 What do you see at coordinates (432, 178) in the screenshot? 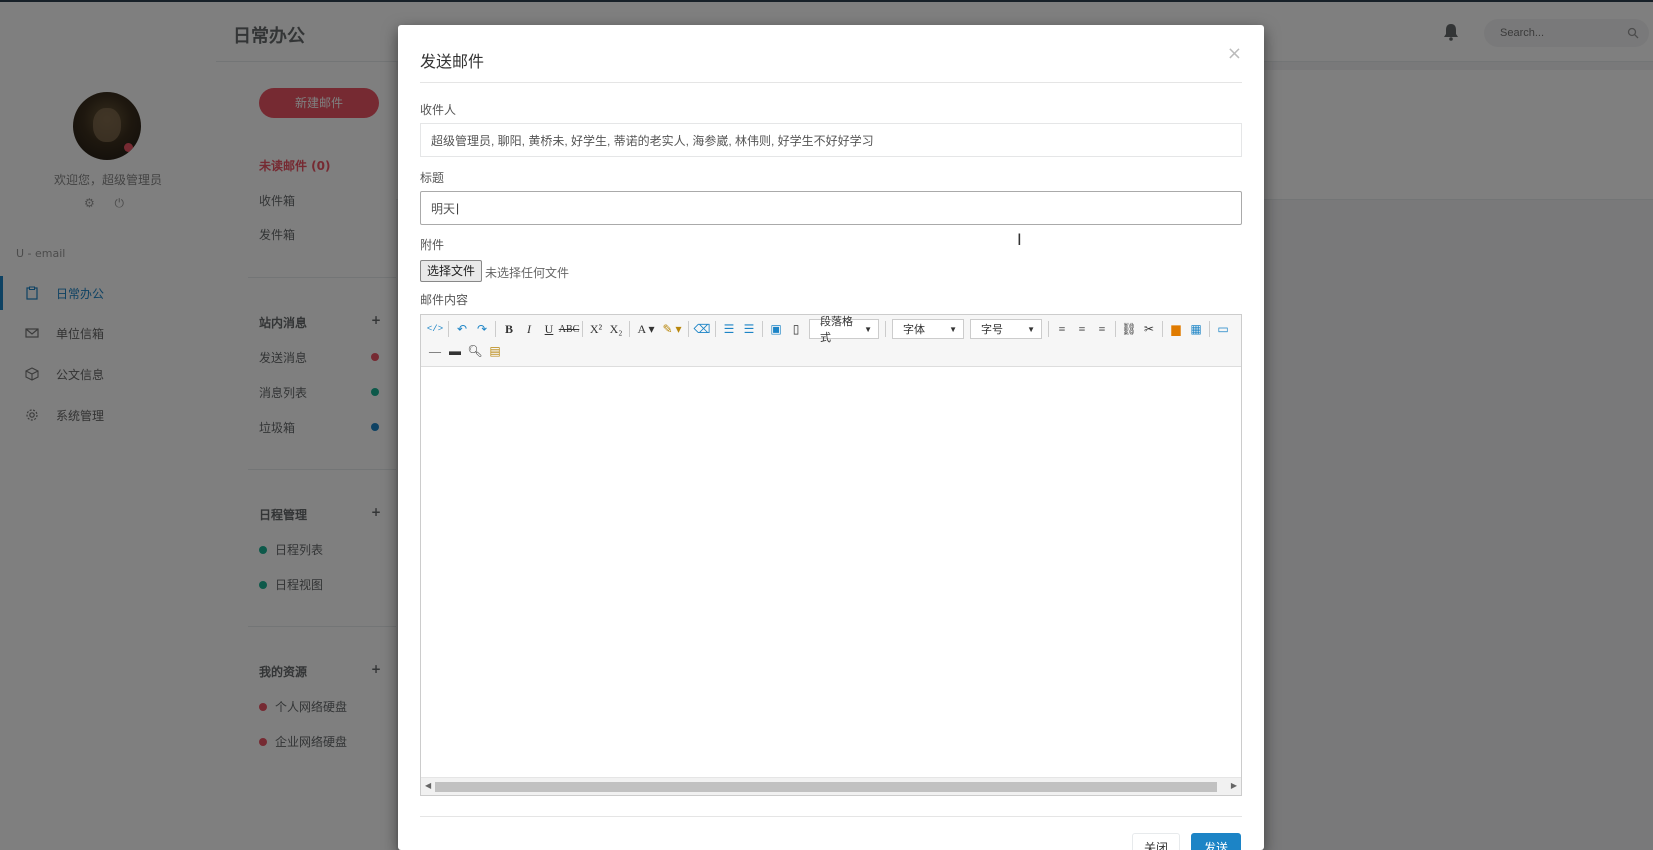
I see `subject-label: 标题` at bounding box center [432, 178].